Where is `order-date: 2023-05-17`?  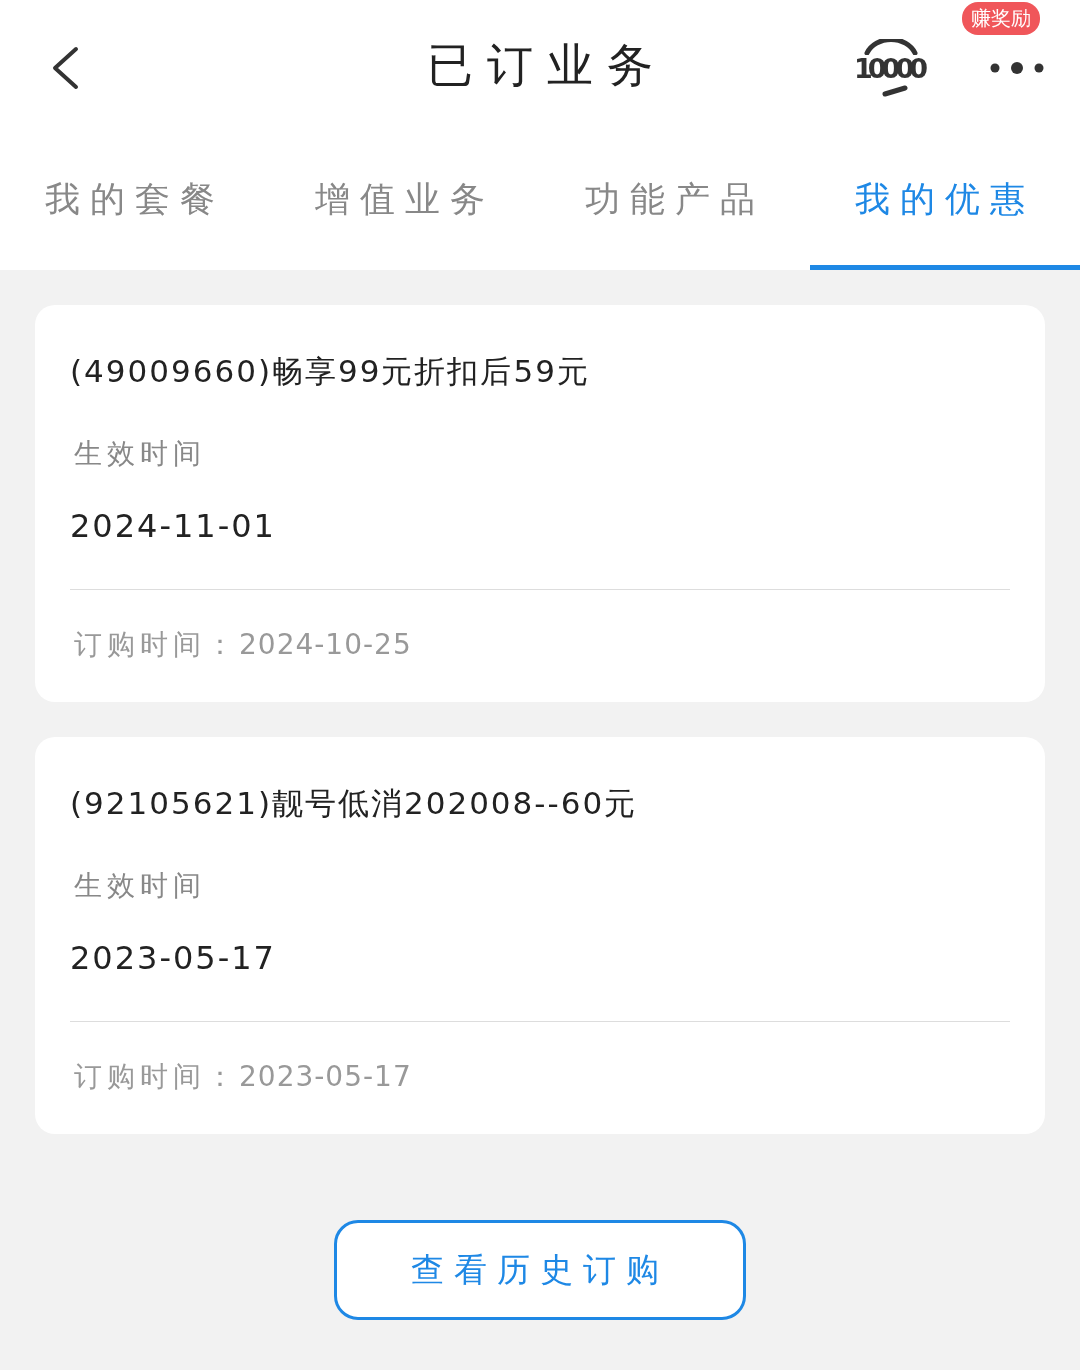 order-date: 2023-05-17 is located at coordinates (325, 1076).